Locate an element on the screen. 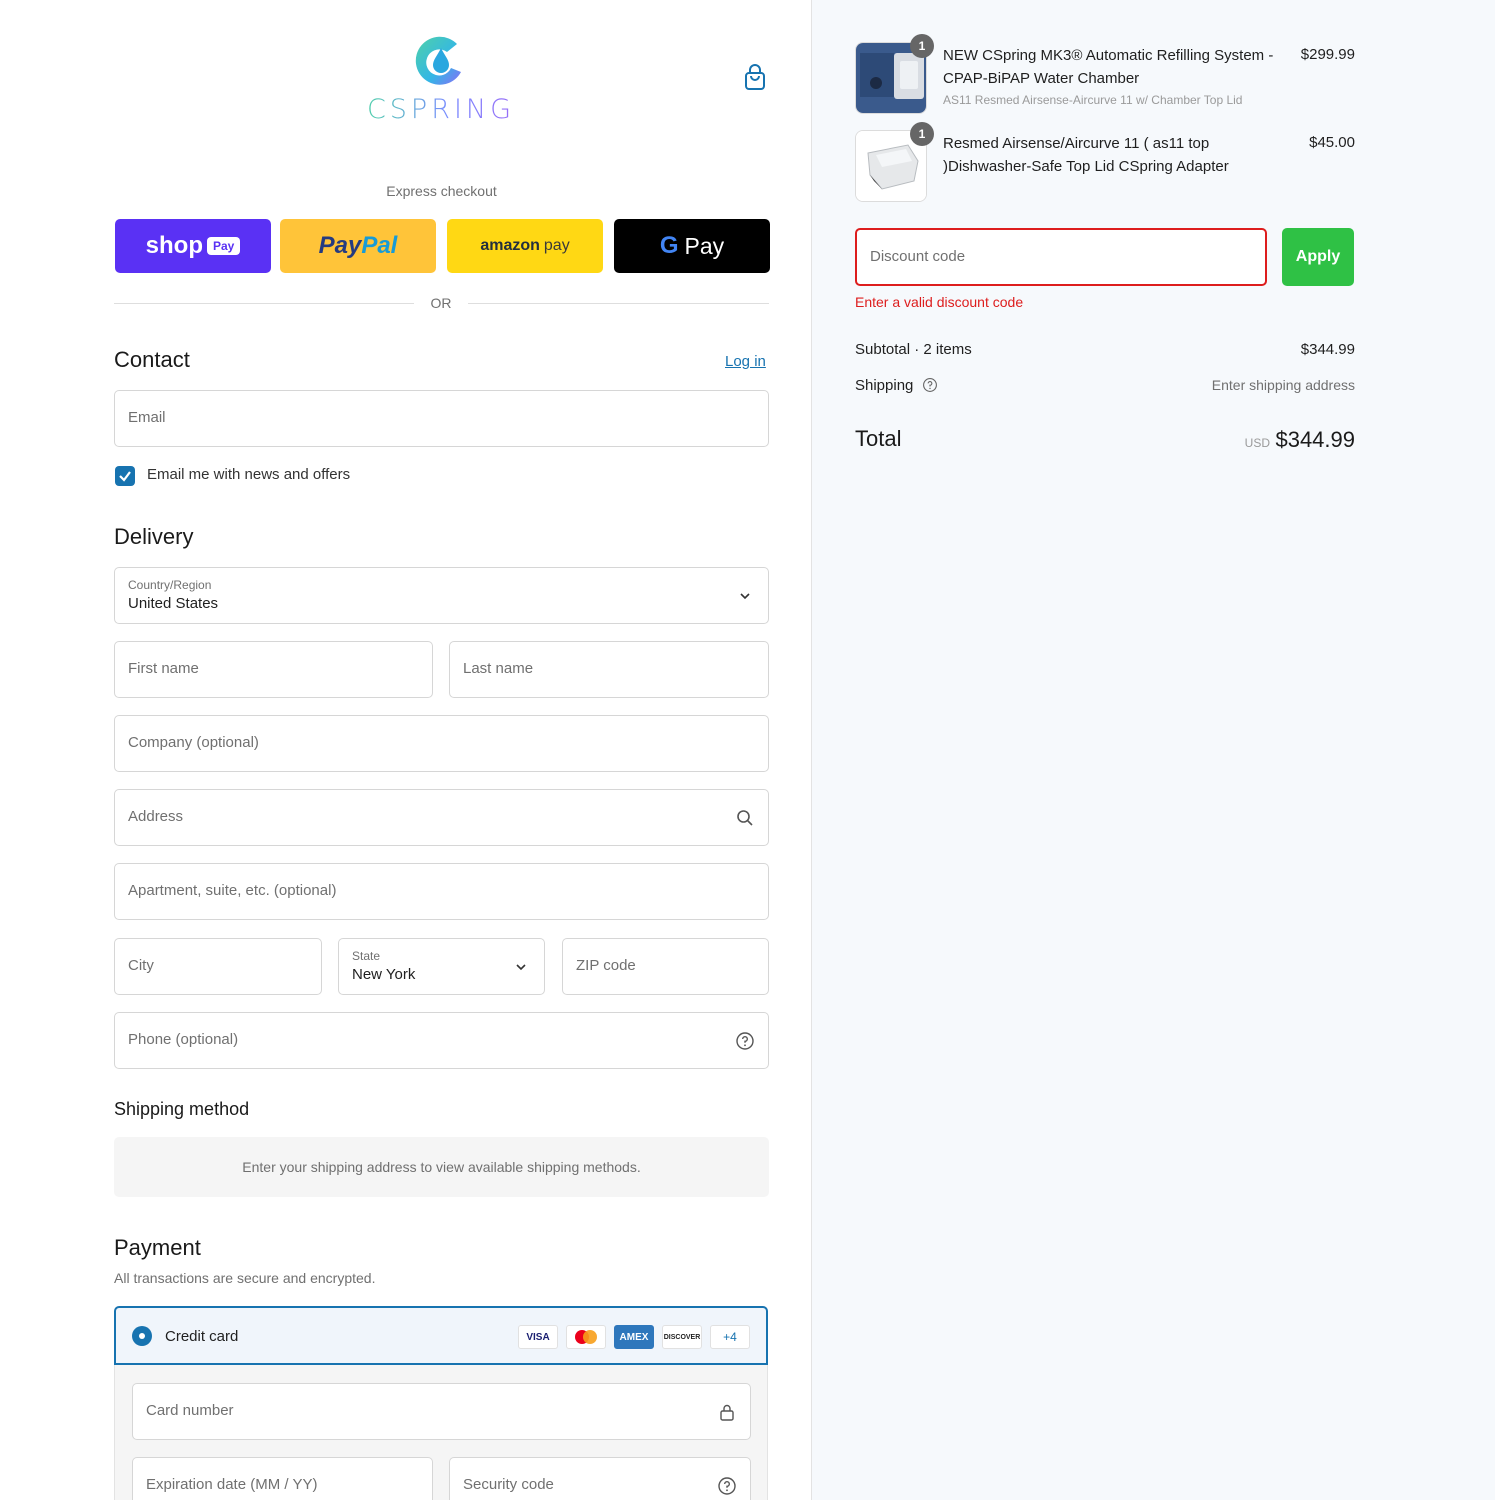  card-number-field: Card number is located at coordinates (441, 1411).